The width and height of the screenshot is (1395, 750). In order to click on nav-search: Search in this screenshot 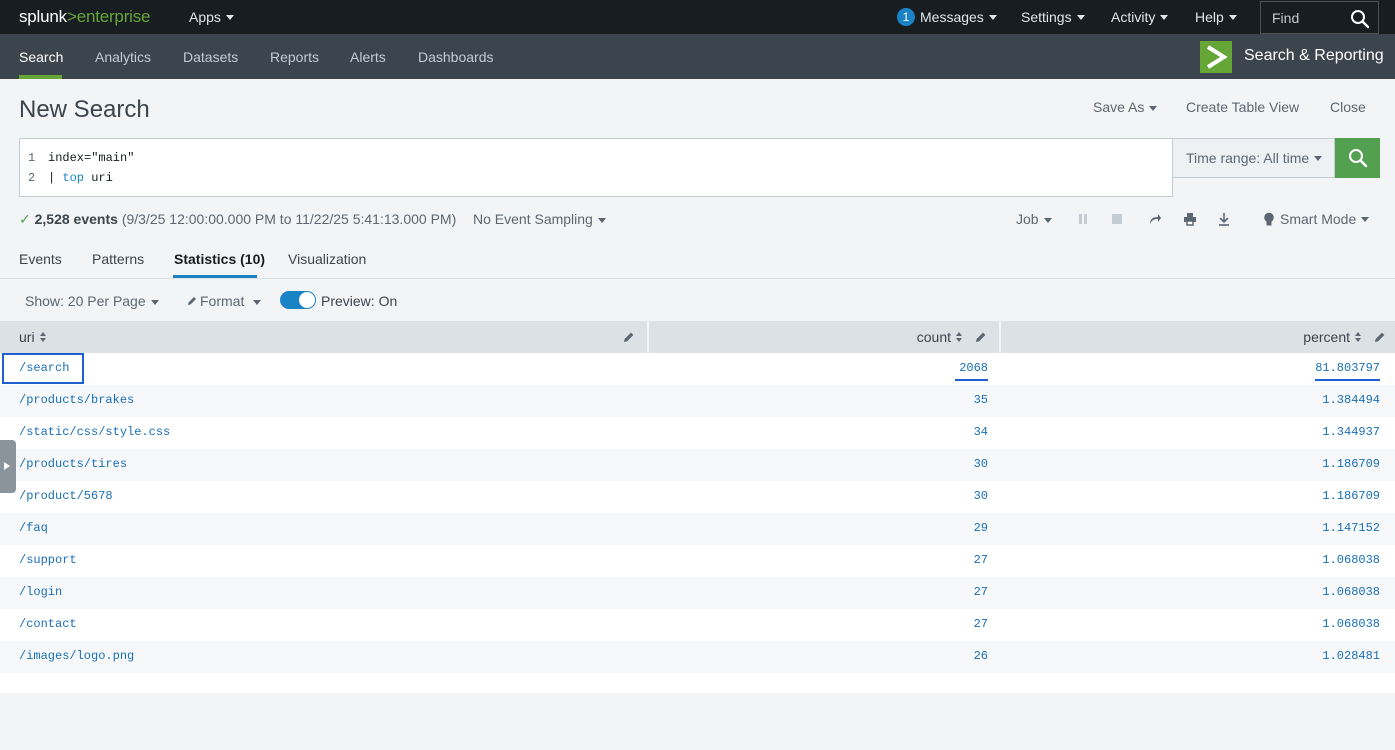, I will do `click(41, 57)`.